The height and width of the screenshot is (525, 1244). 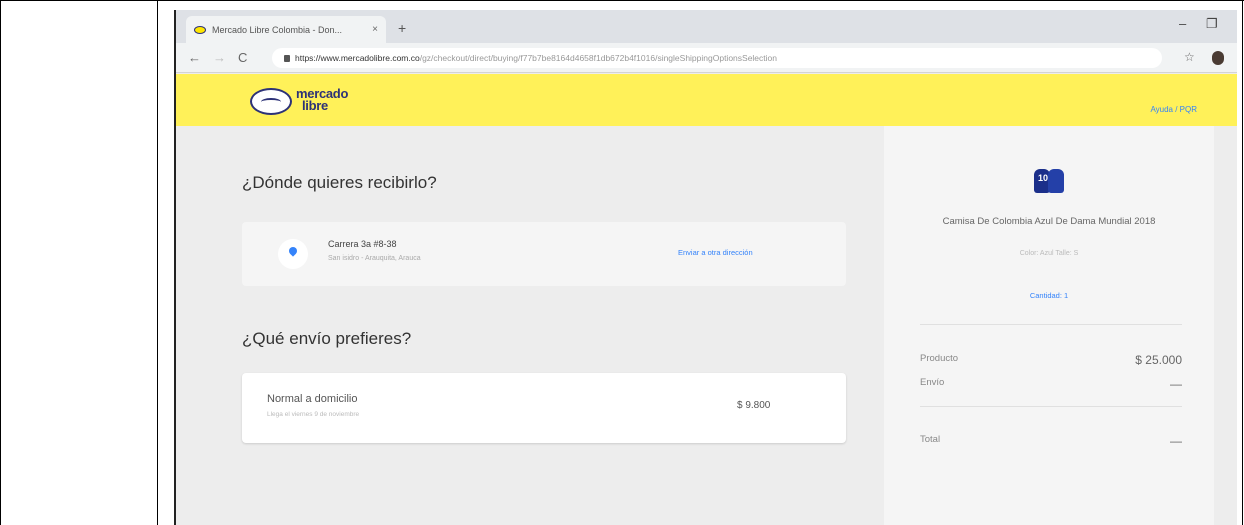 I want to click on shipping-eta: Llega el viernes 9 de noviembre, so click(x=313, y=414).